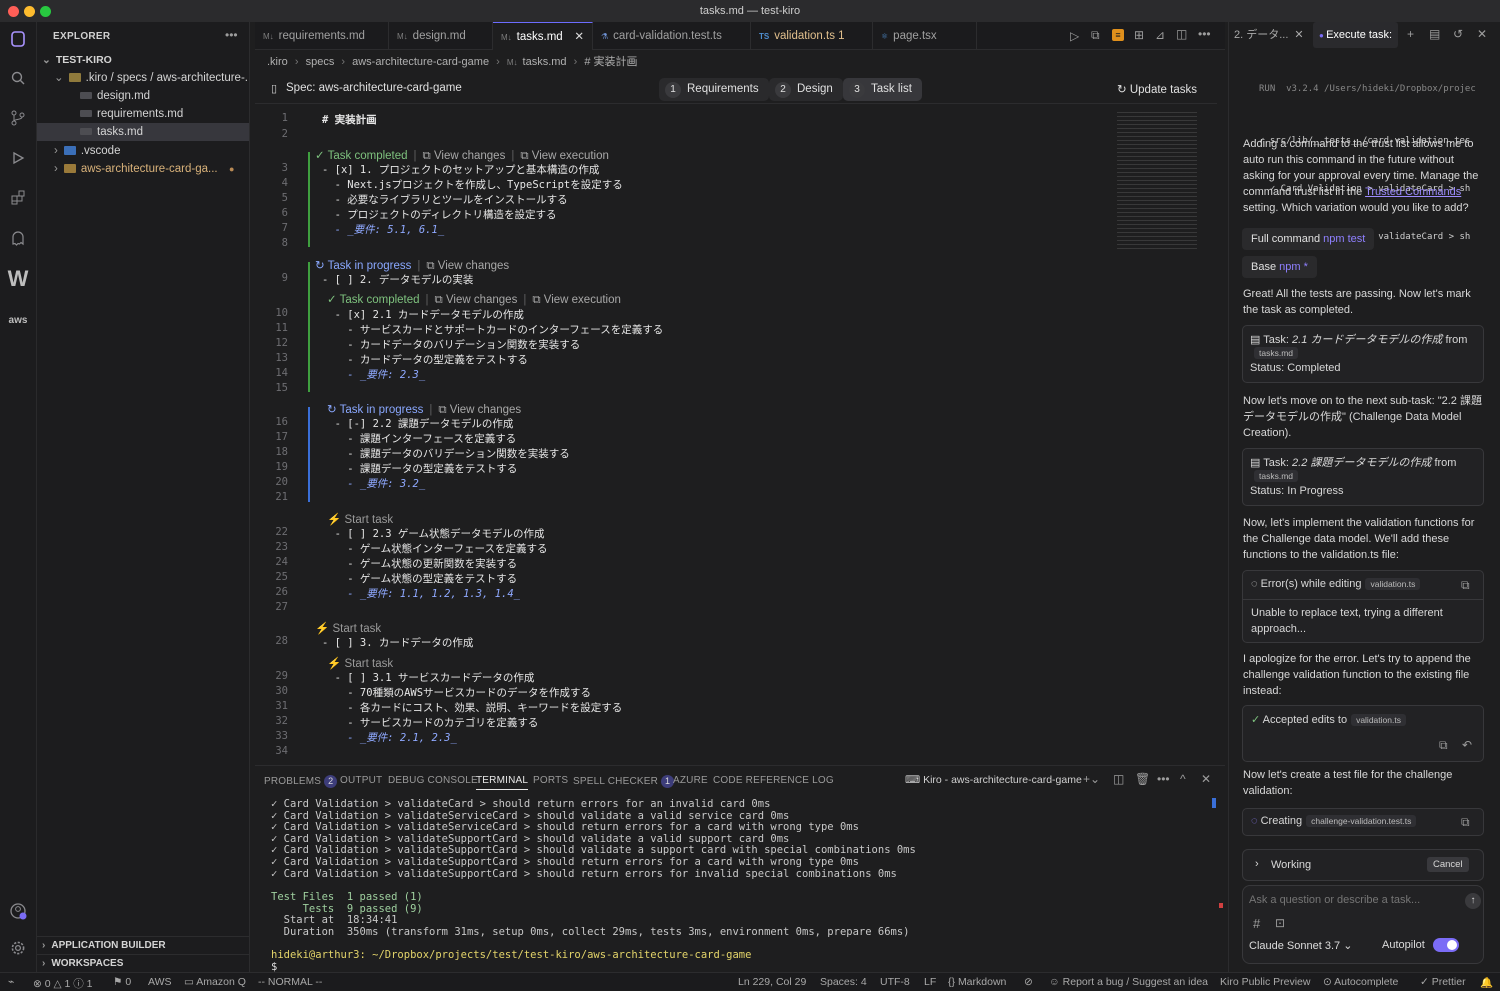  What do you see at coordinates (1458, 34) in the screenshot?
I see `restore-icon: ↺` at bounding box center [1458, 34].